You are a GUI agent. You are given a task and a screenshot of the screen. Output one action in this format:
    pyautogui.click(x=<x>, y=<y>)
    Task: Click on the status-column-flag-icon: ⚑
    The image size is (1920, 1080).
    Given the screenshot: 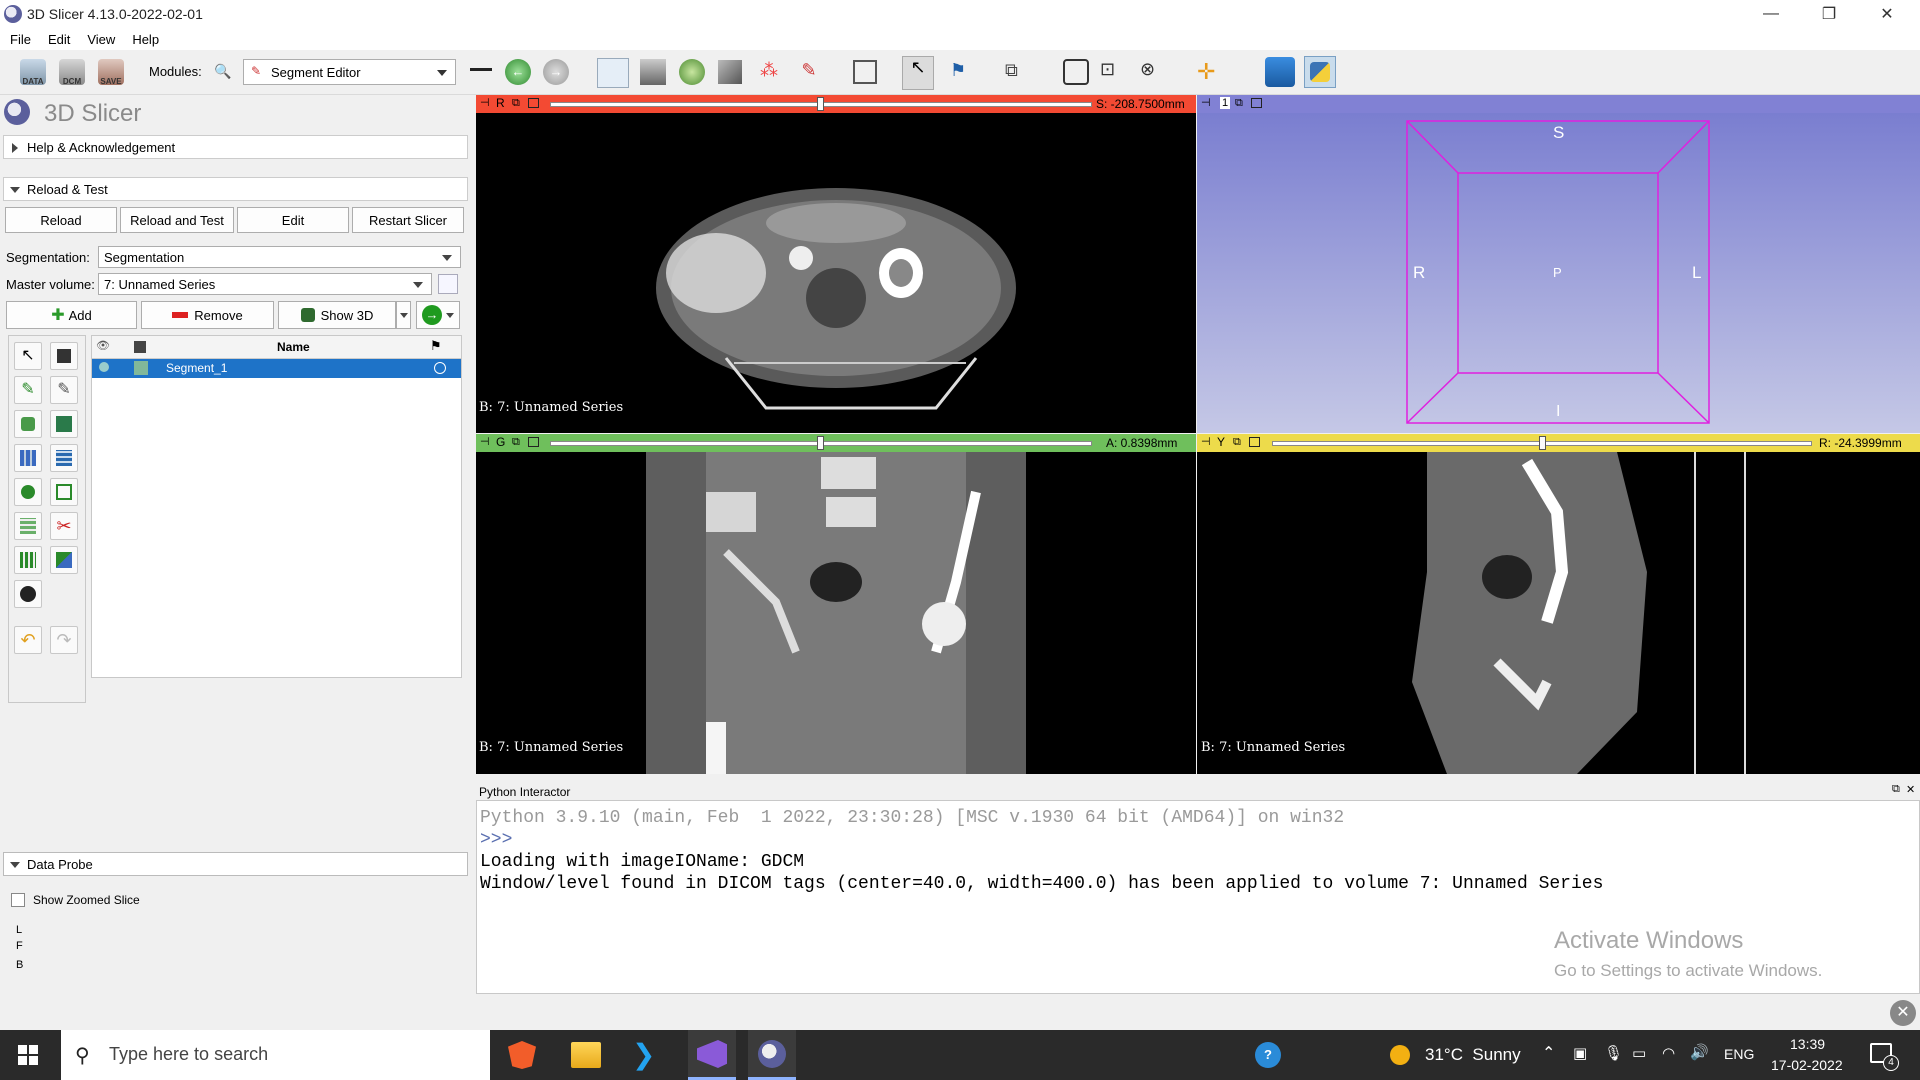 What is the action you would take?
    pyautogui.click(x=436, y=346)
    